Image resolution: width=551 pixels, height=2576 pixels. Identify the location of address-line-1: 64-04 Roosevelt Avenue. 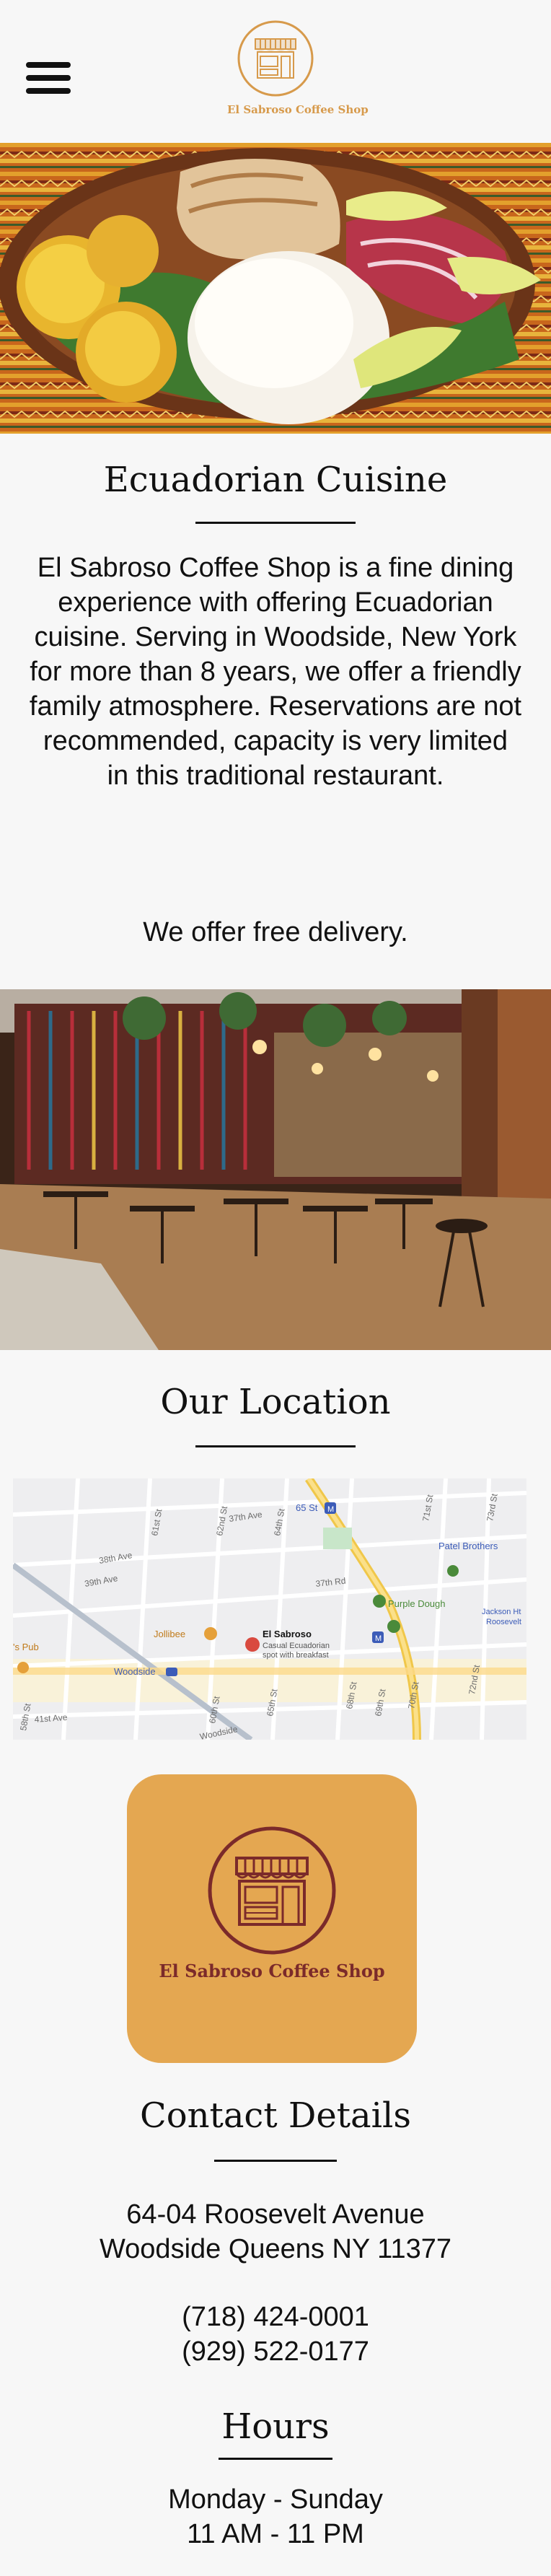
(275, 2214).